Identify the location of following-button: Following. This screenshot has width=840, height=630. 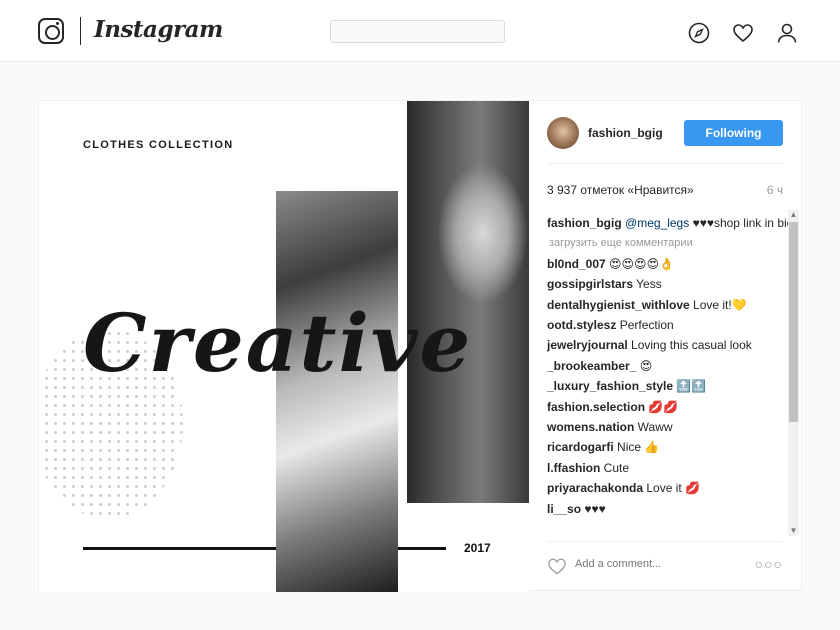
(733, 133).